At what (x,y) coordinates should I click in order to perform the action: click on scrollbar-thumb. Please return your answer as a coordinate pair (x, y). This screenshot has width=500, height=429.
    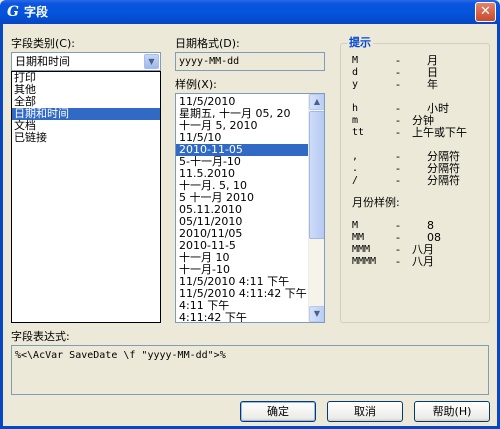
    Looking at the image, I should click on (316, 175).